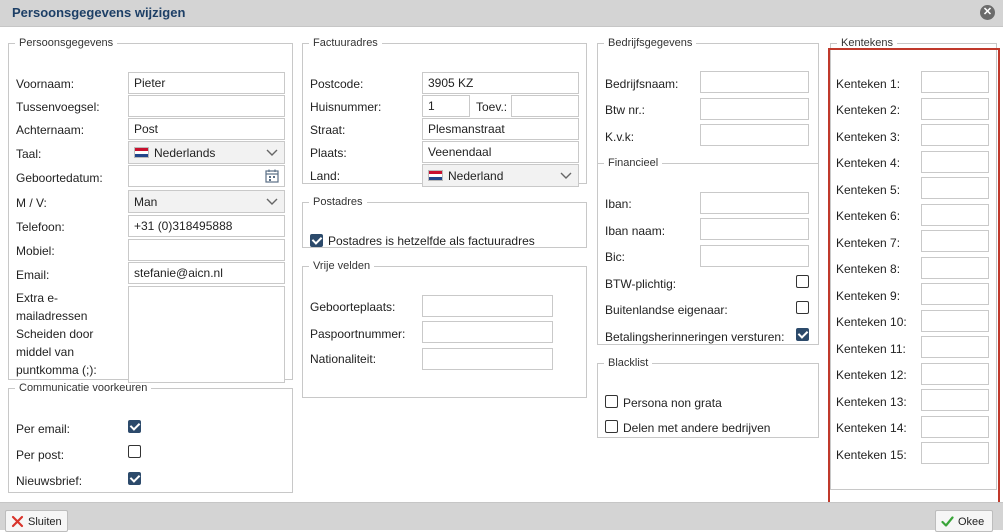 The height and width of the screenshot is (532, 1003). Describe the element at coordinates (33, 275) in the screenshot. I see `email-label: Email:` at that location.